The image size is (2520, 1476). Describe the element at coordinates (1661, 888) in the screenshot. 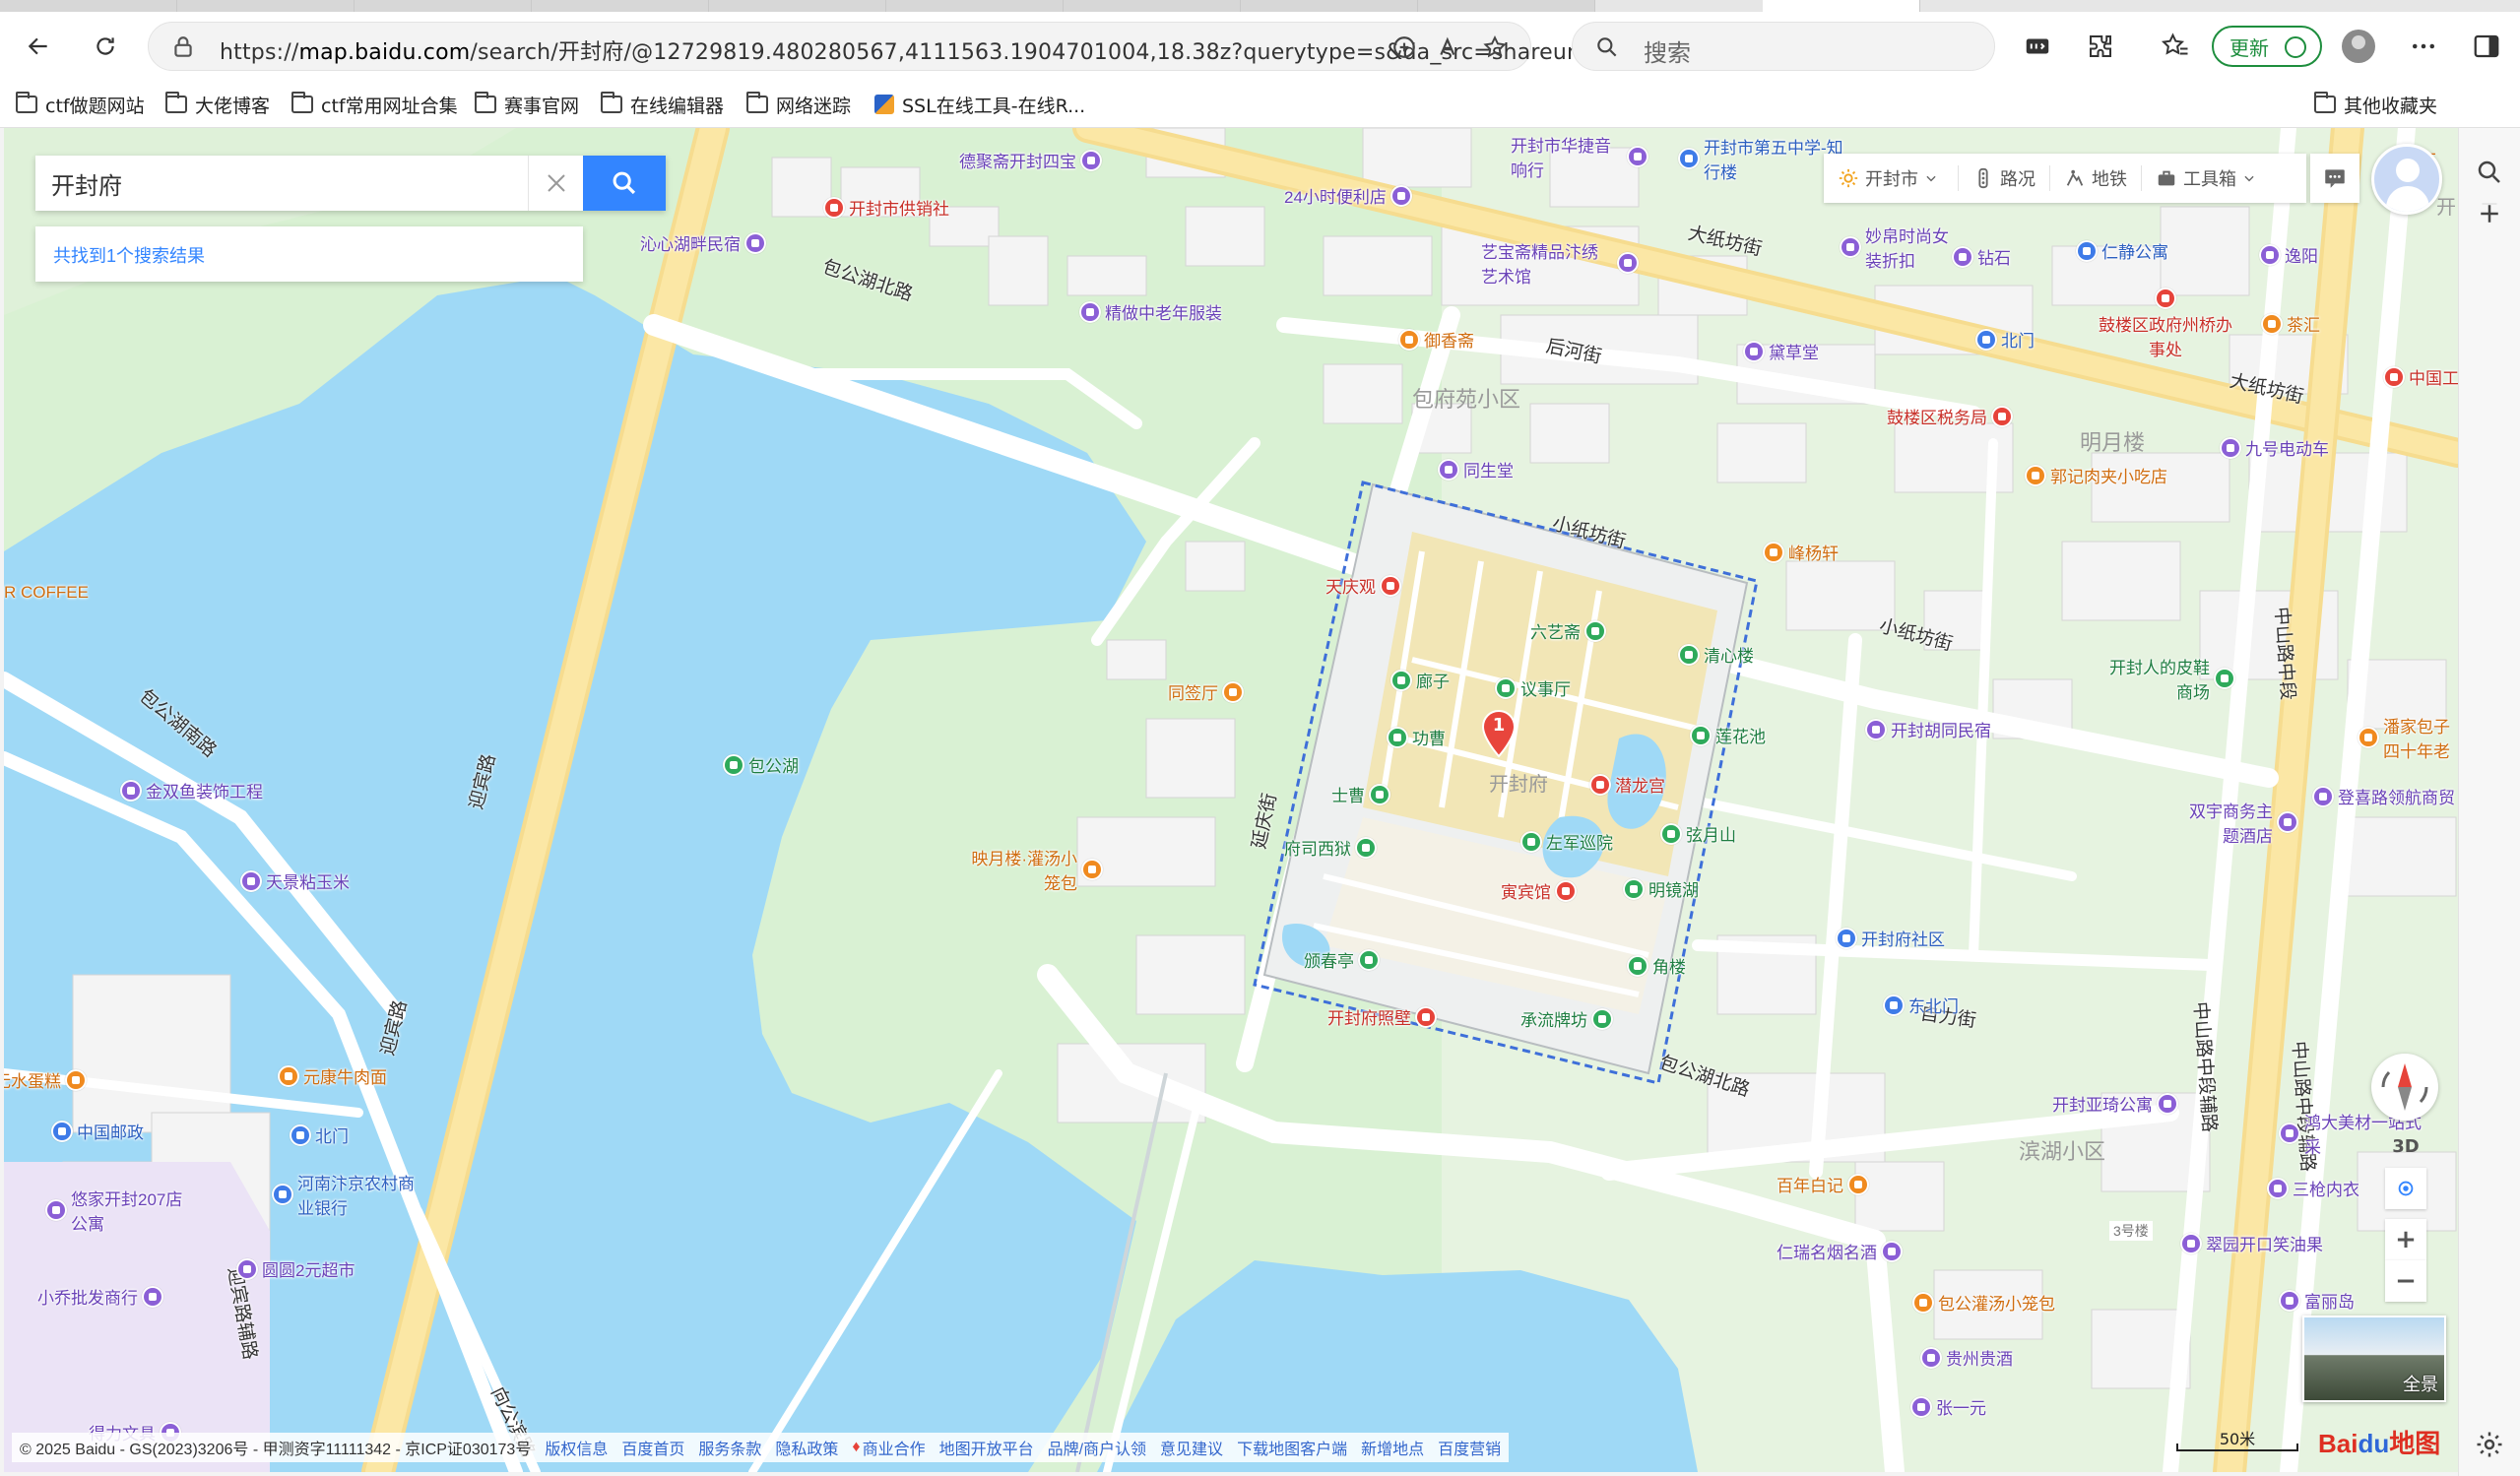

I see `poi-marker: 明镜湖` at that location.